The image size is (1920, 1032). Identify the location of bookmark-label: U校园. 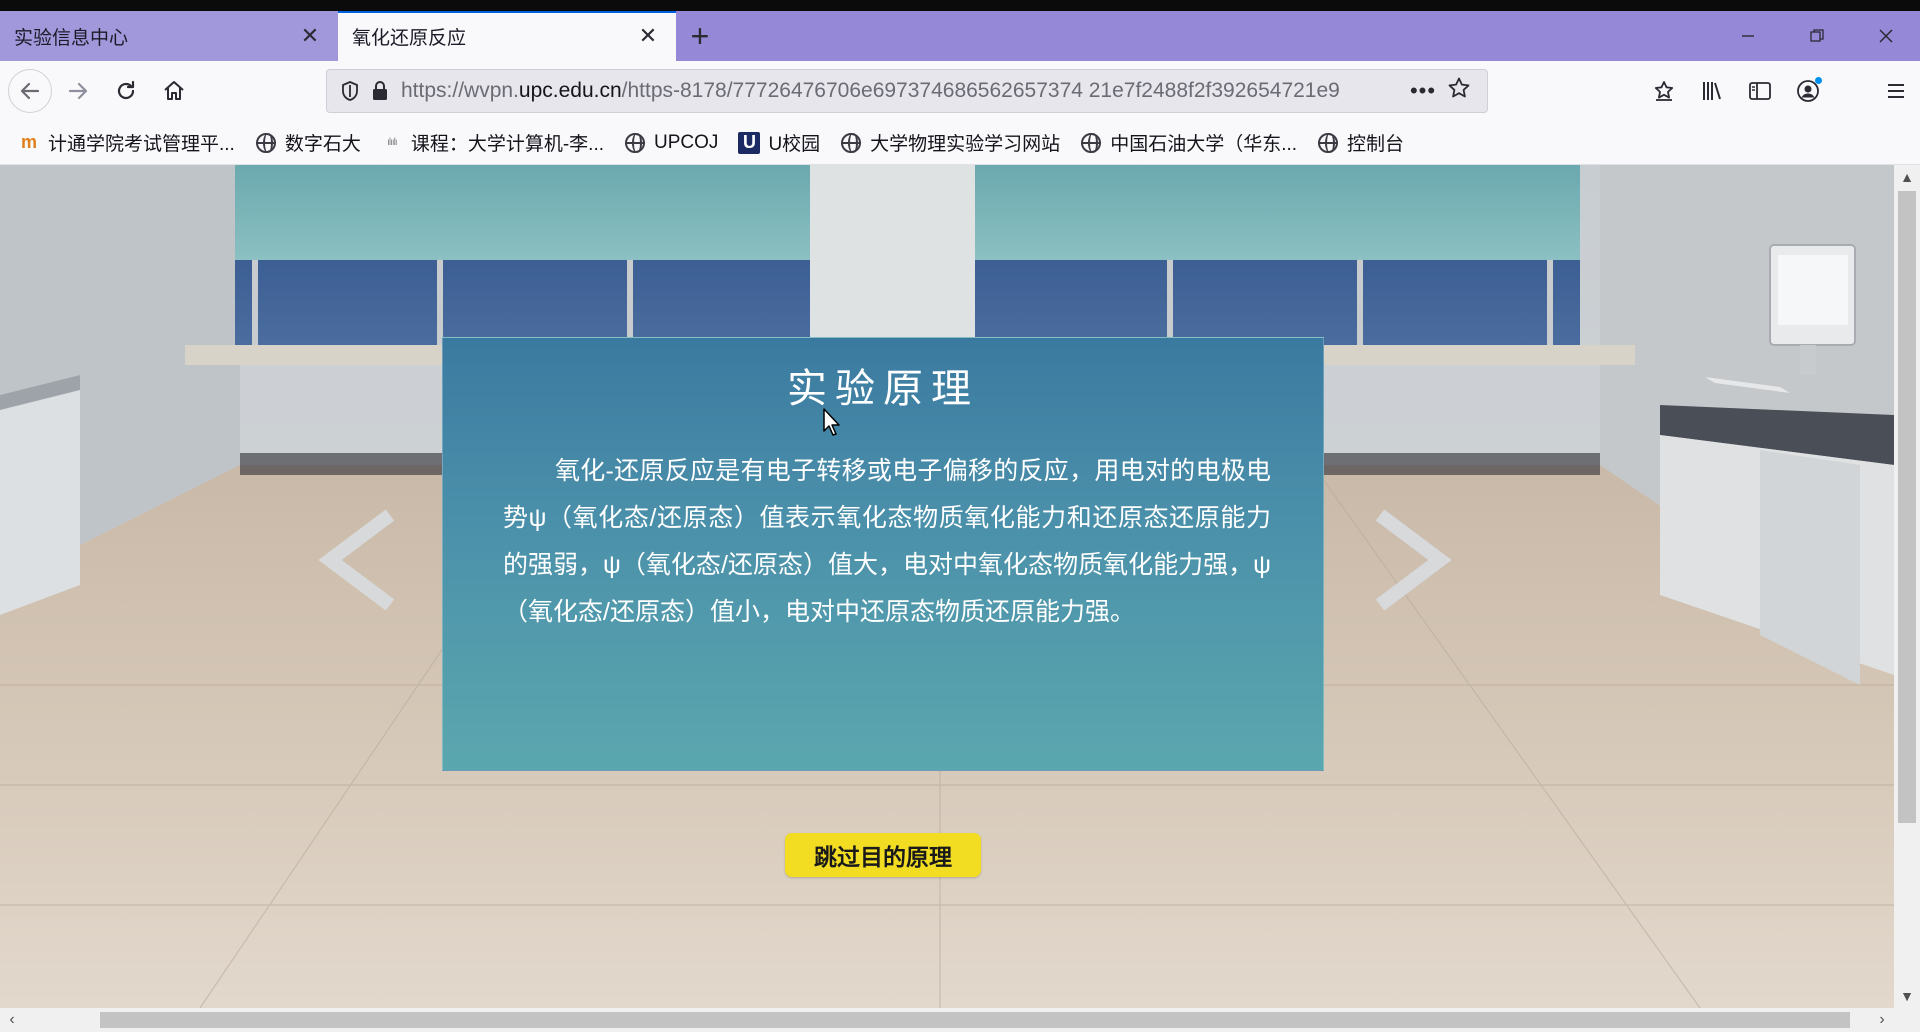
(794, 144).